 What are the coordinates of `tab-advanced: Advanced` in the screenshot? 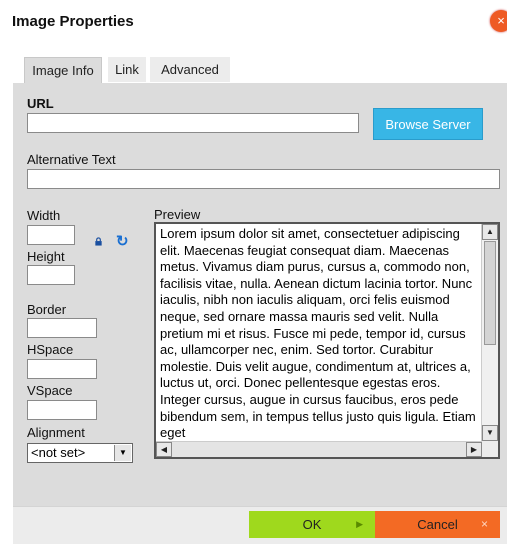 It's located at (190, 69).